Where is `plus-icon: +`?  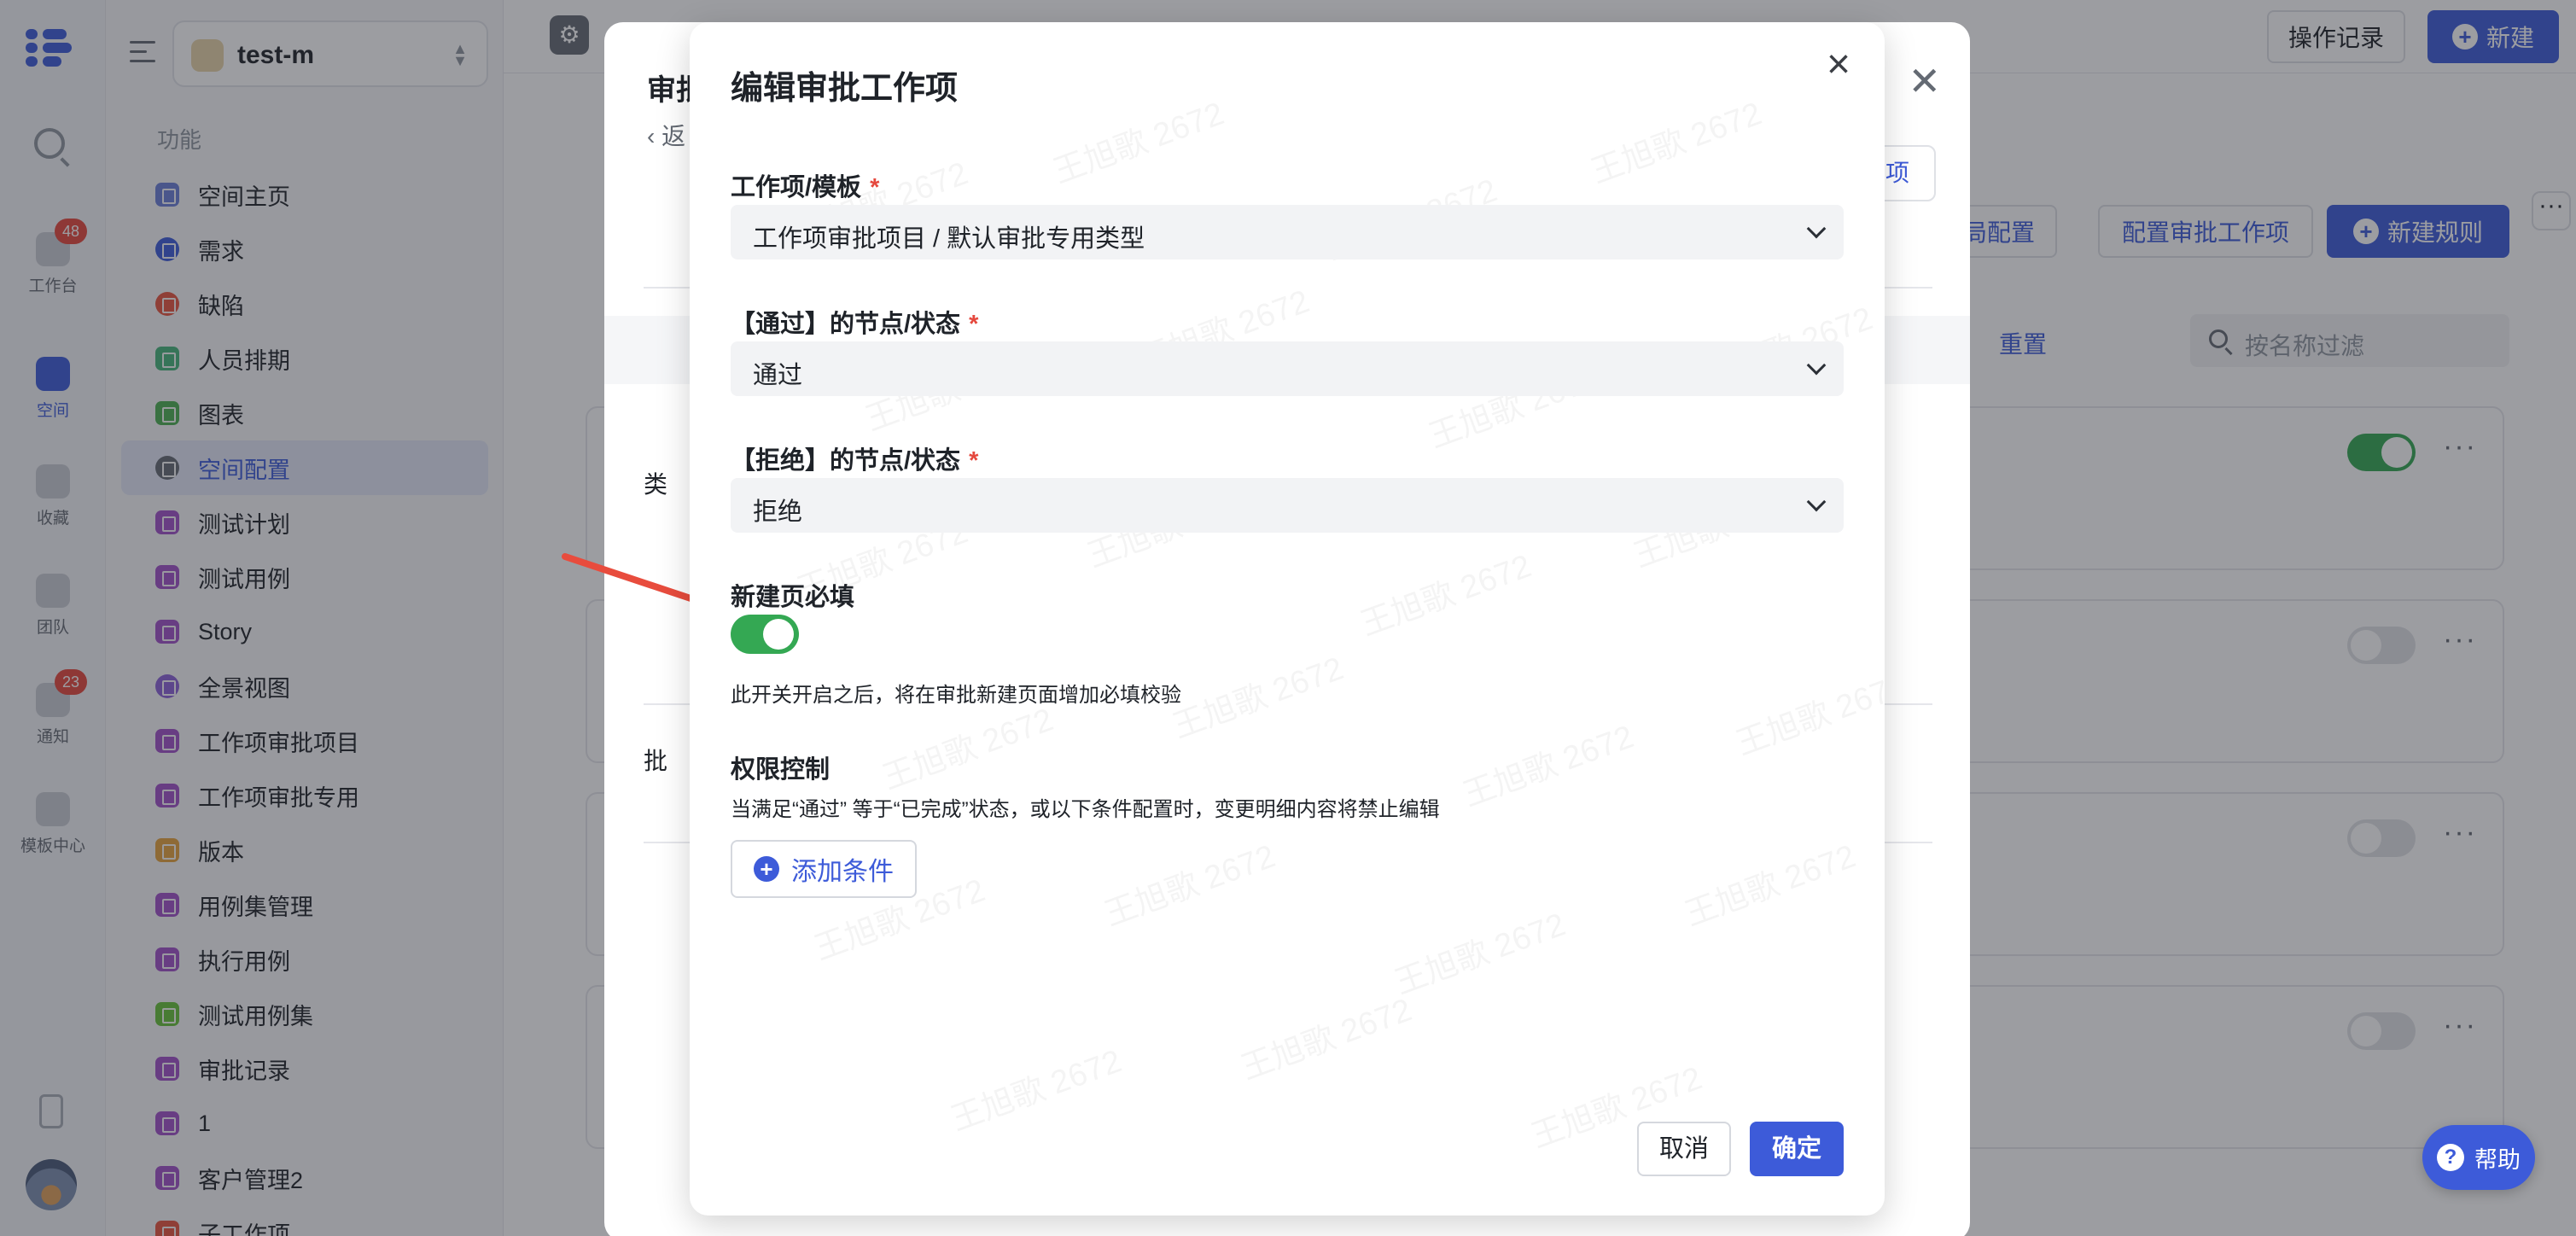
plus-icon: + is located at coordinates (766, 869).